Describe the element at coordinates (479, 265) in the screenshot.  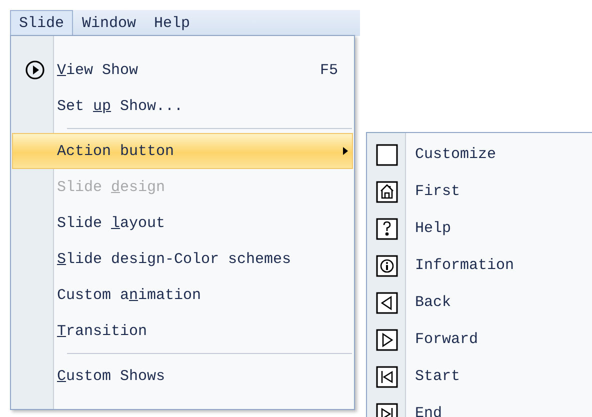
I see `submenu-item: Information` at that location.